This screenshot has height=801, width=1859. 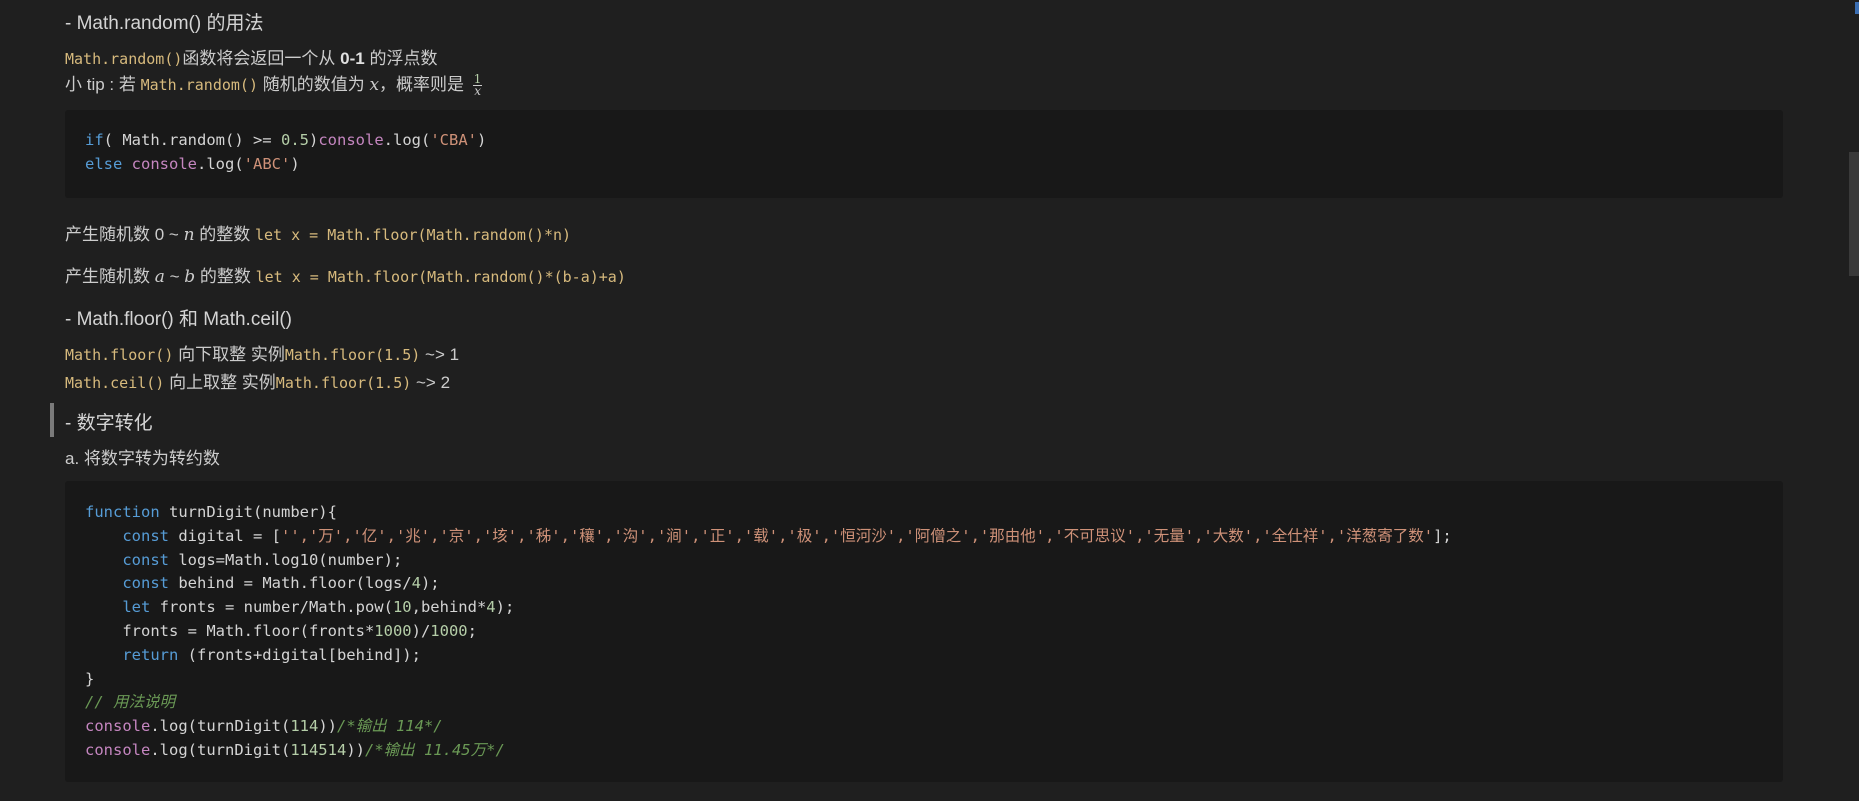 I want to click on fraction-denominator: x, so click(x=477, y=91).